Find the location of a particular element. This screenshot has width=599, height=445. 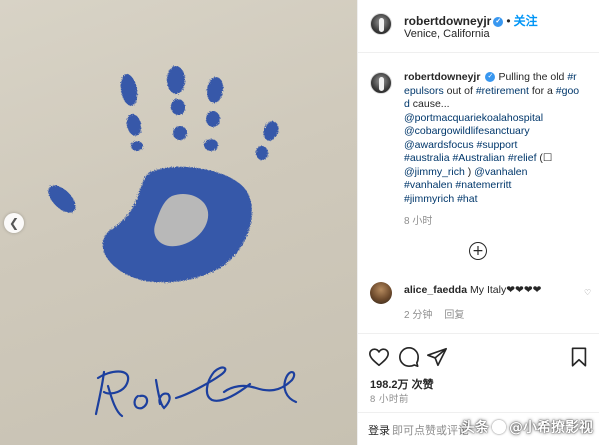

caption-text-segment: out of is located at coordinates (459, 90).